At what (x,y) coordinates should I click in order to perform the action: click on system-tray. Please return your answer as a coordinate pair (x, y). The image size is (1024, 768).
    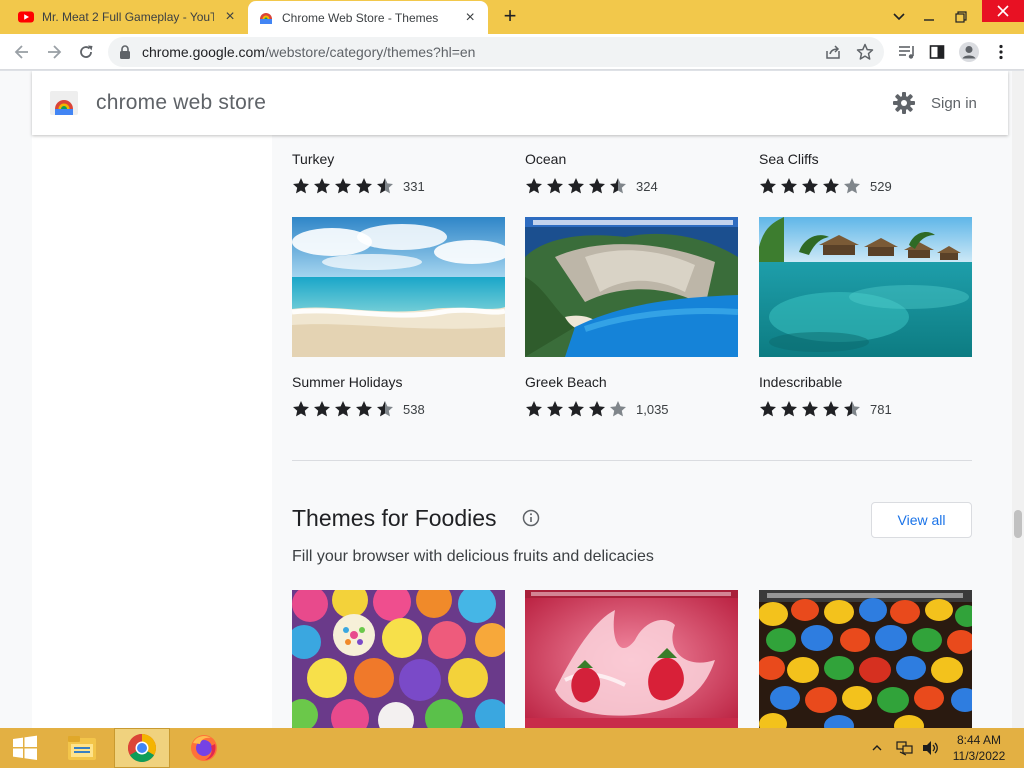
    Looking at the image, I should click on (906, 748).